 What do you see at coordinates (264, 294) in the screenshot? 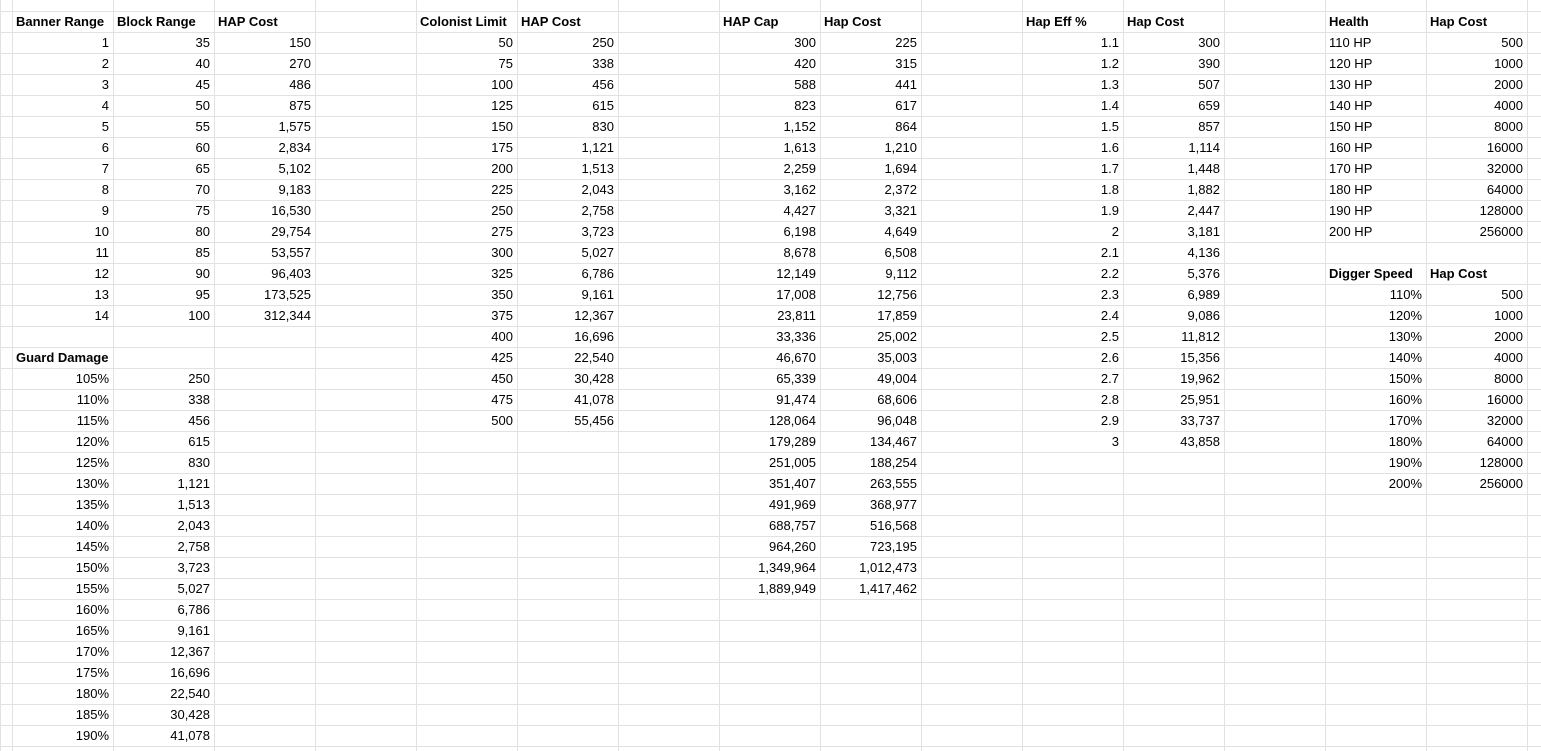
I see `cell-banner-hap-cost: 173,525` at bounding box center [264, 294].